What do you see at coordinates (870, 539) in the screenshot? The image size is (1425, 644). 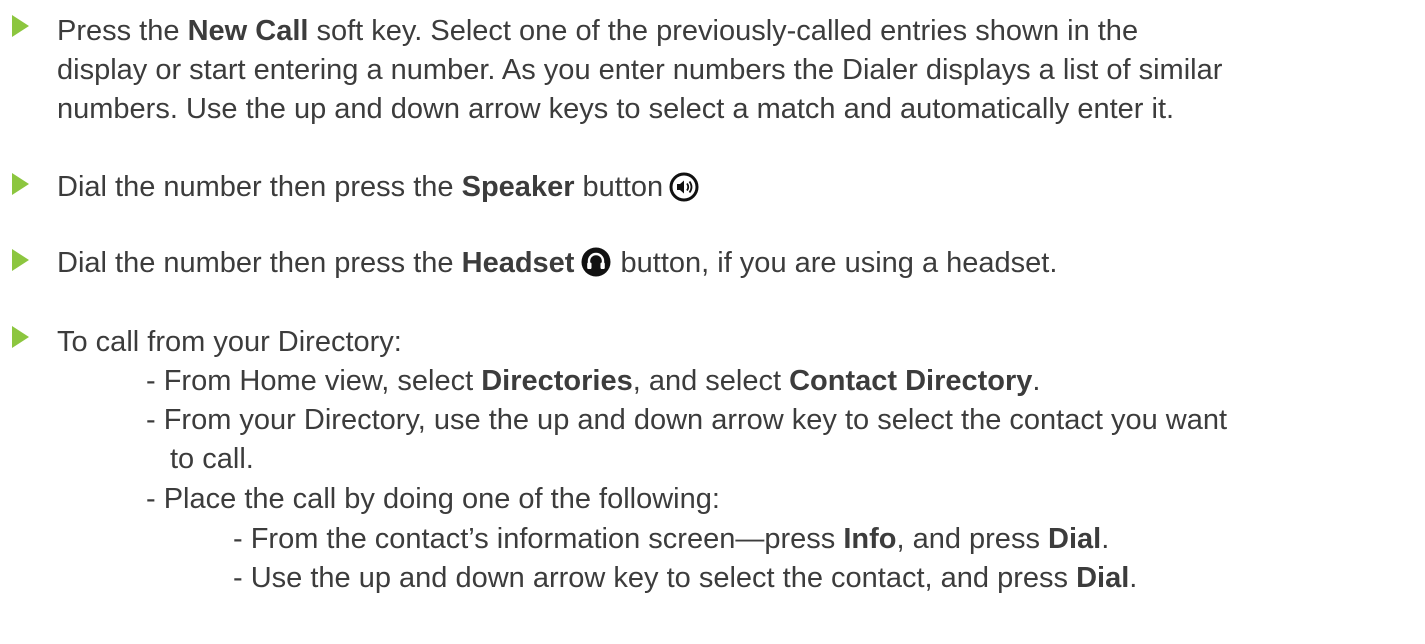 I see `info-label: Info` at bounding box center [870, 539].